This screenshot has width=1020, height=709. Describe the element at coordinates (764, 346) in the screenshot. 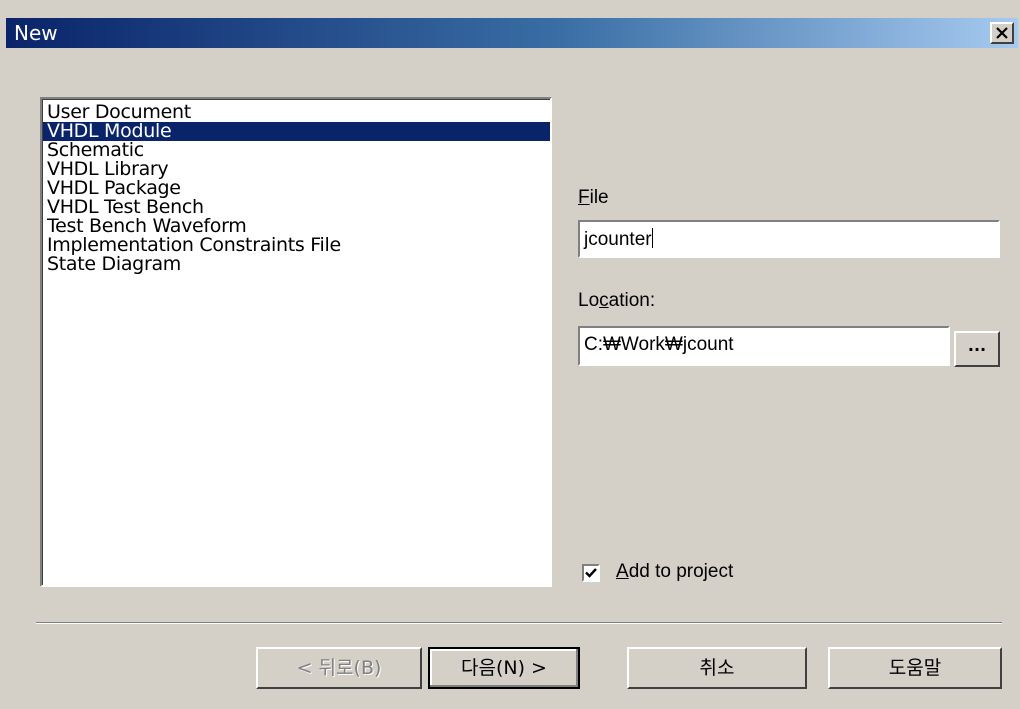

I see `location-input: C:₩Work₩jcount` at that location.